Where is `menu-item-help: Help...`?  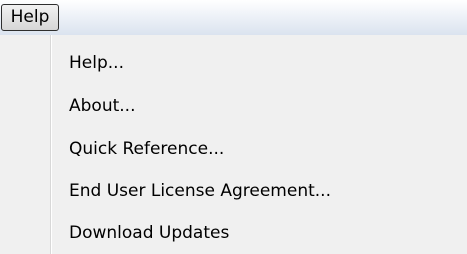
menu-item-help: Help... is located at coordinates (257, 63).